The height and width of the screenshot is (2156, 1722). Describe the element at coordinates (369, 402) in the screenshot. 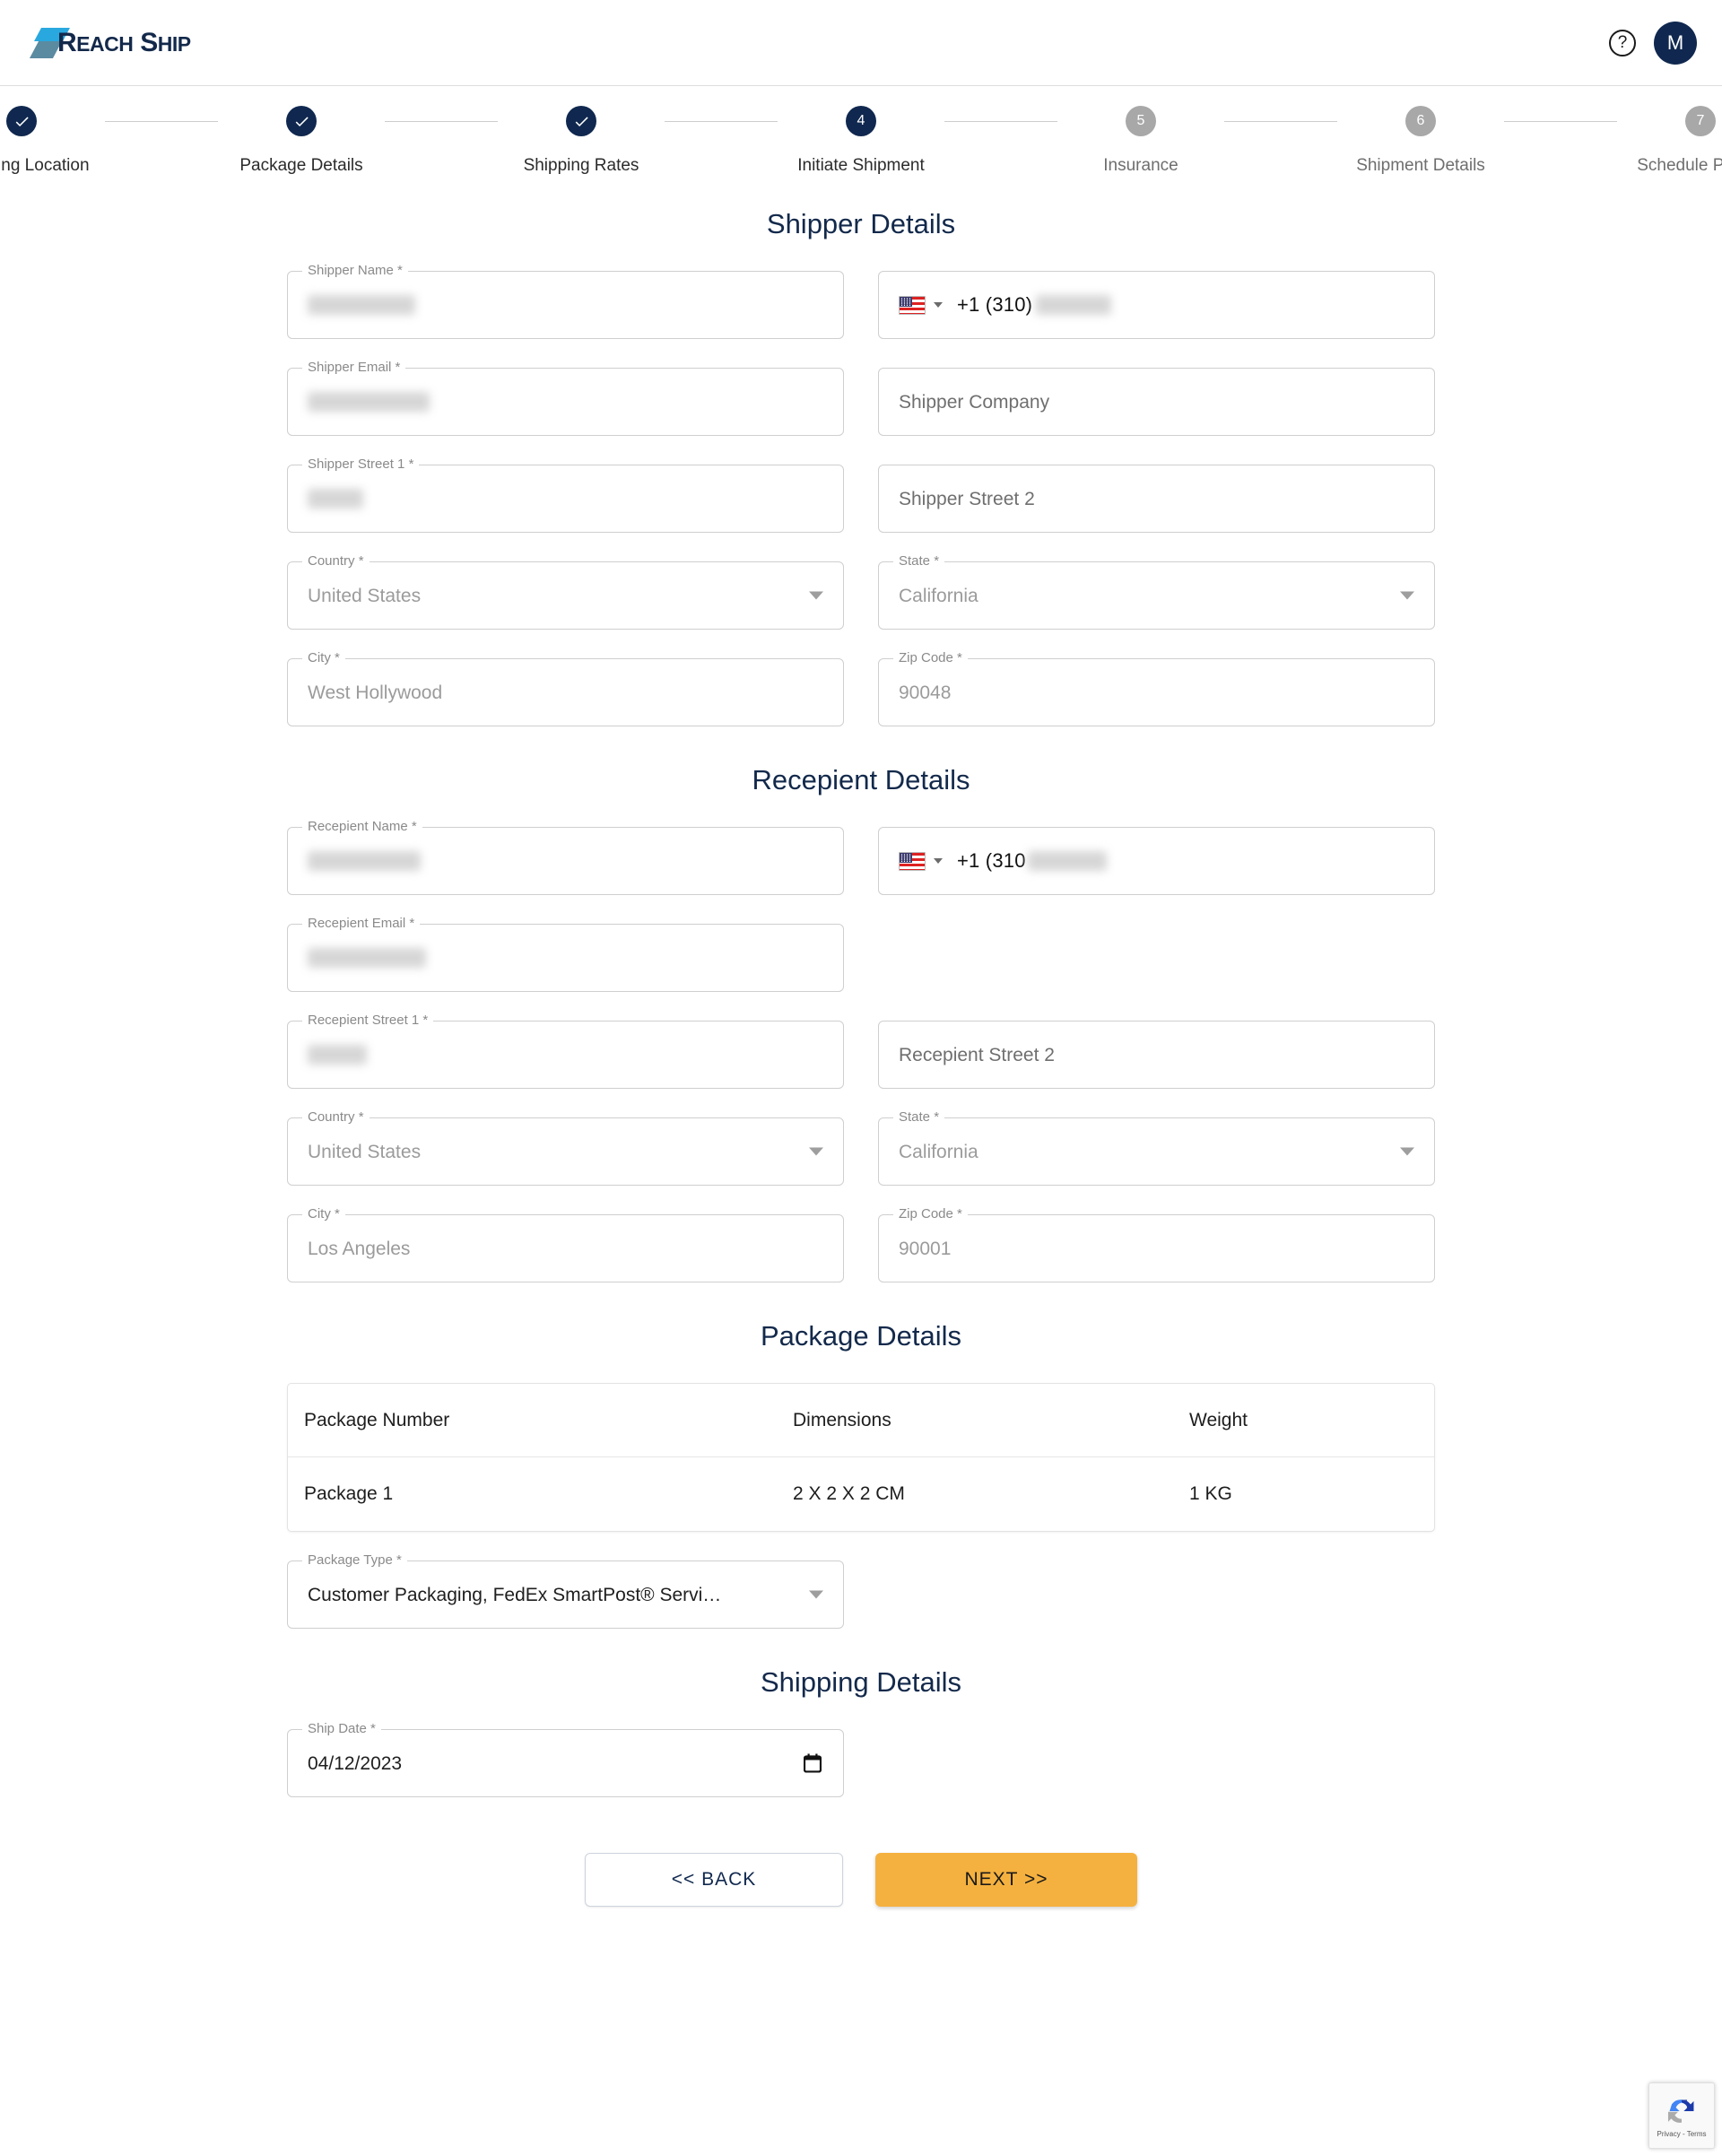

I see `shipper-email-redacted-value` at that location.